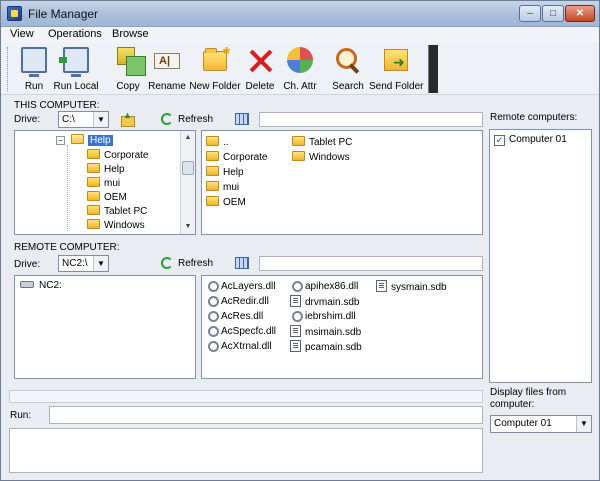 This screenshot has height=481, width=600. What do you see at coordinates (167, 69) in the screenshot?
I see `rename-button: Rename` at bounding box center [167, 69].